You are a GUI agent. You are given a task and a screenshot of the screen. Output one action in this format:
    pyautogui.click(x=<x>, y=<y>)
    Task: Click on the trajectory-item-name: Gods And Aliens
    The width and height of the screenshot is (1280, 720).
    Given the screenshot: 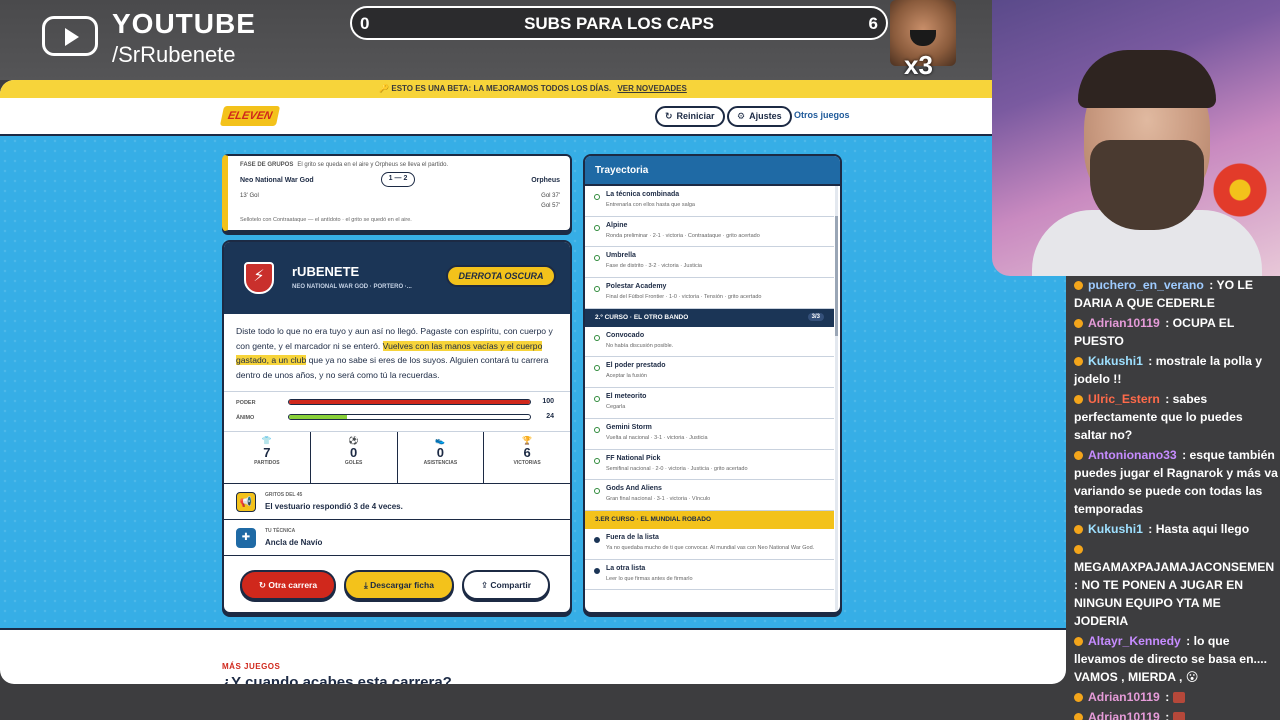 What is the action you would take?
    pyautogui.click(x=634, y=489)
    